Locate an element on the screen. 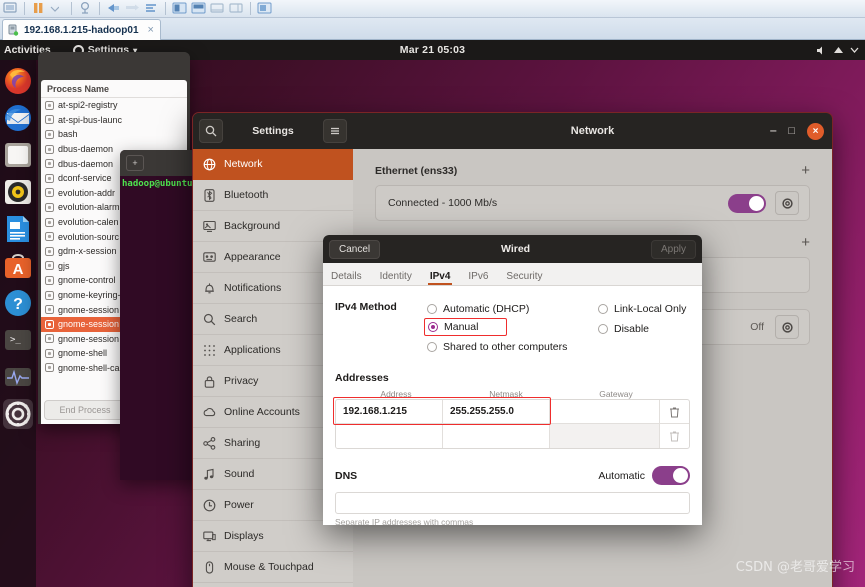 The image size is (865, 587). new-tab-icon: + is located at coordinates (135, 163).